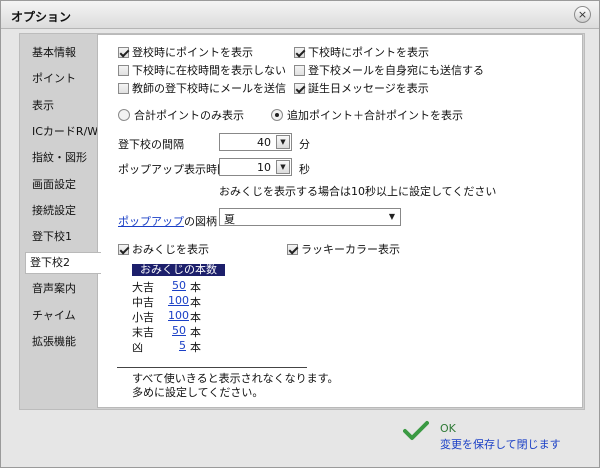  I want to click on checkbox-hide-school-time: 下校時に在校時間を表示しない, so click(202, 70).